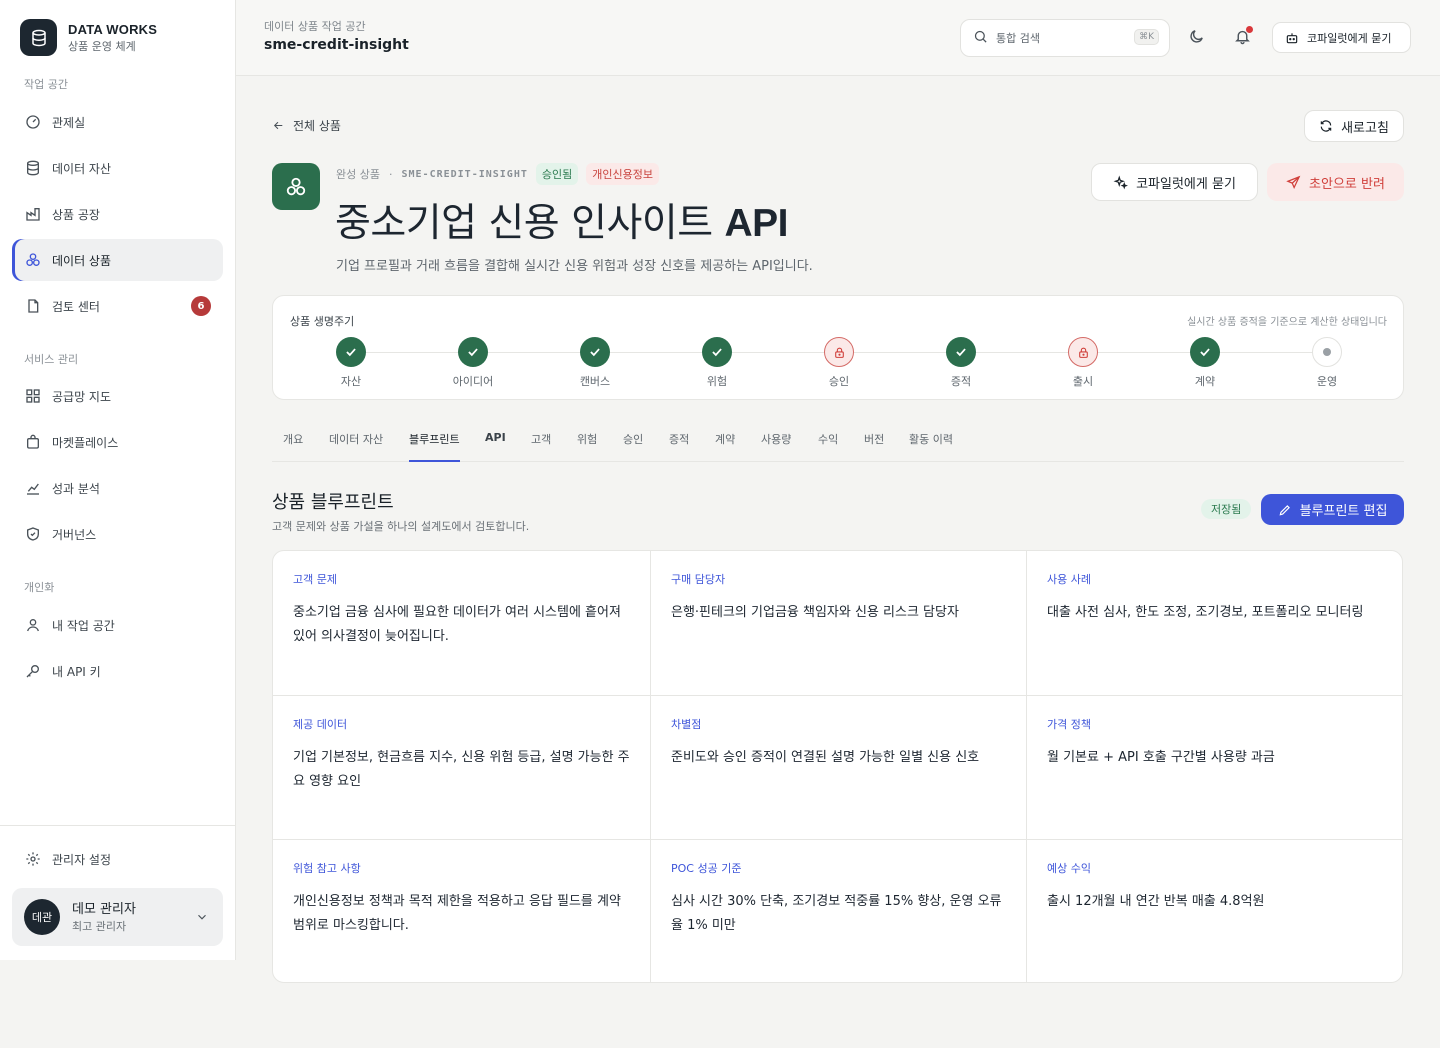  What do you see at coordinates (1156, 901) in the screenshot?
I see `cell-text: 출시 12개월 내 연간 반복 매출 4.8억원` at bounding box center [1156, 901].